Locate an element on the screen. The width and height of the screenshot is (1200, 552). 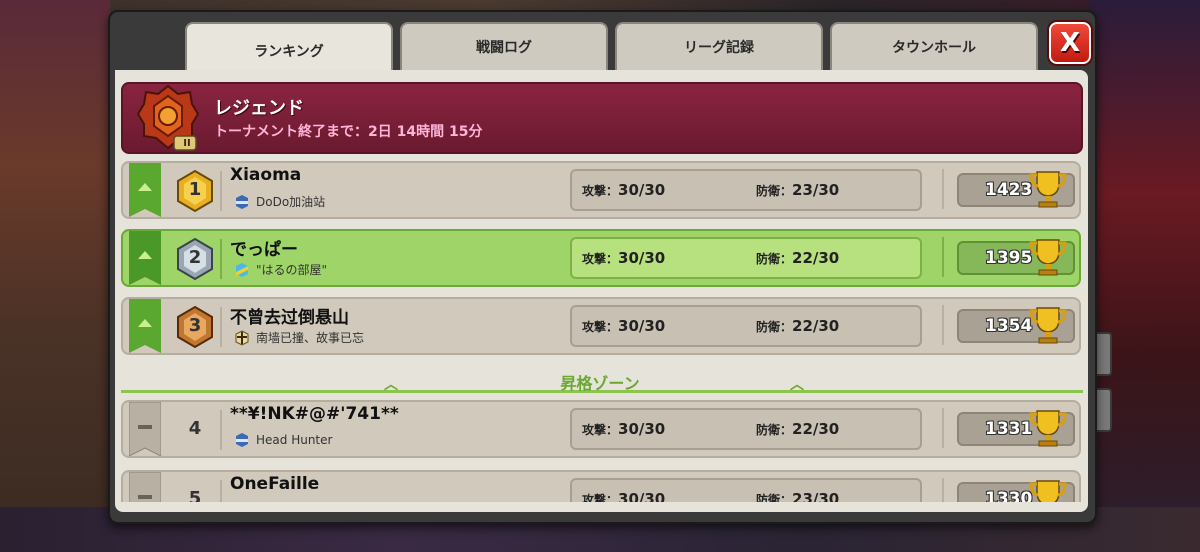
row-clip: 5 OneFaille 攻撃：30/30 防衛：23/30 1330 is located at coordinates (601, 484).